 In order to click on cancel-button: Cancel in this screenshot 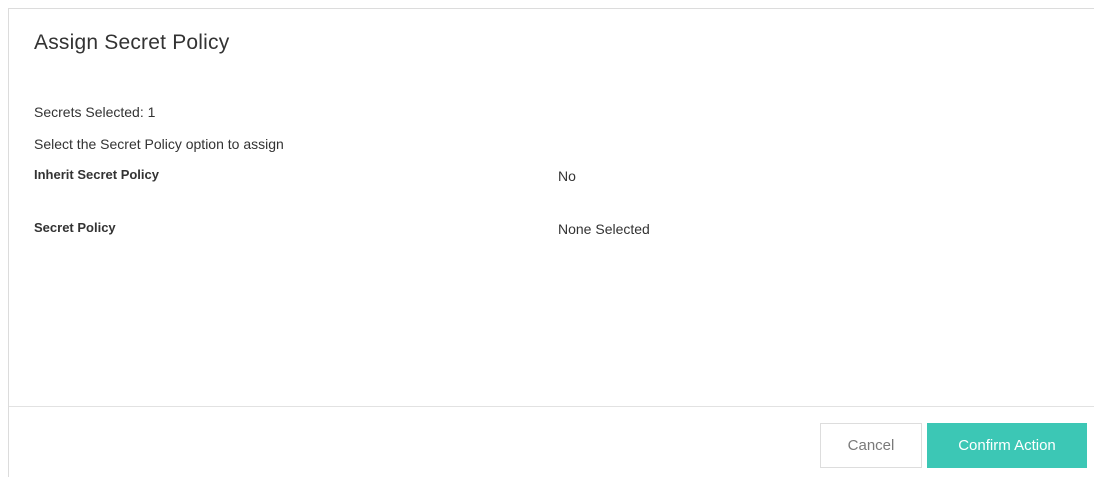, I will do `click(871, 445)`.